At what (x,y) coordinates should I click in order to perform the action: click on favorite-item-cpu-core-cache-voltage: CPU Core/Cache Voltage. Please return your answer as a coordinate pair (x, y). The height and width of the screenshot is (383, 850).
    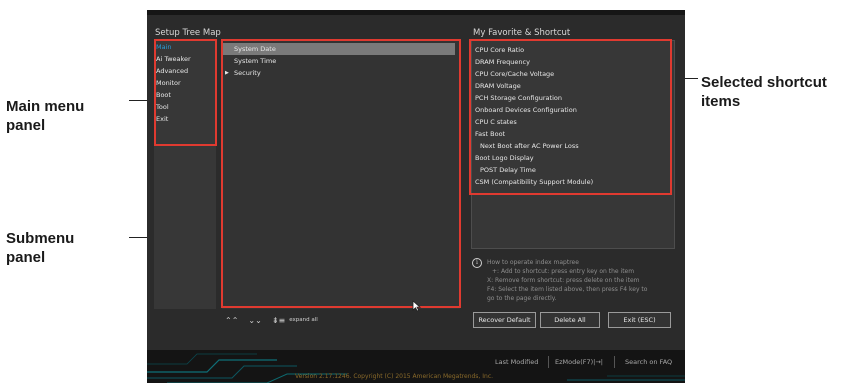
    Looking at the image, I should click on (573, 74).